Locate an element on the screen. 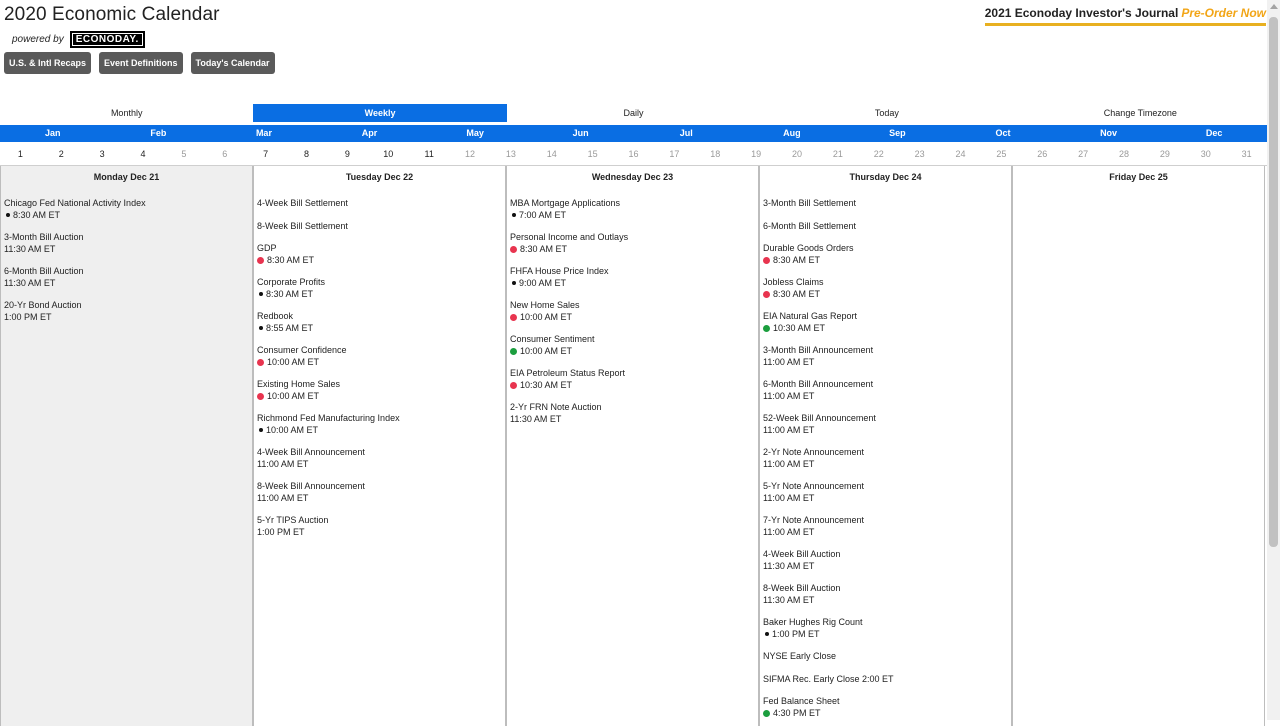  event-item: 6-Month Bill Announcement 11:00 AM ET is located at coordinates (885, 390).